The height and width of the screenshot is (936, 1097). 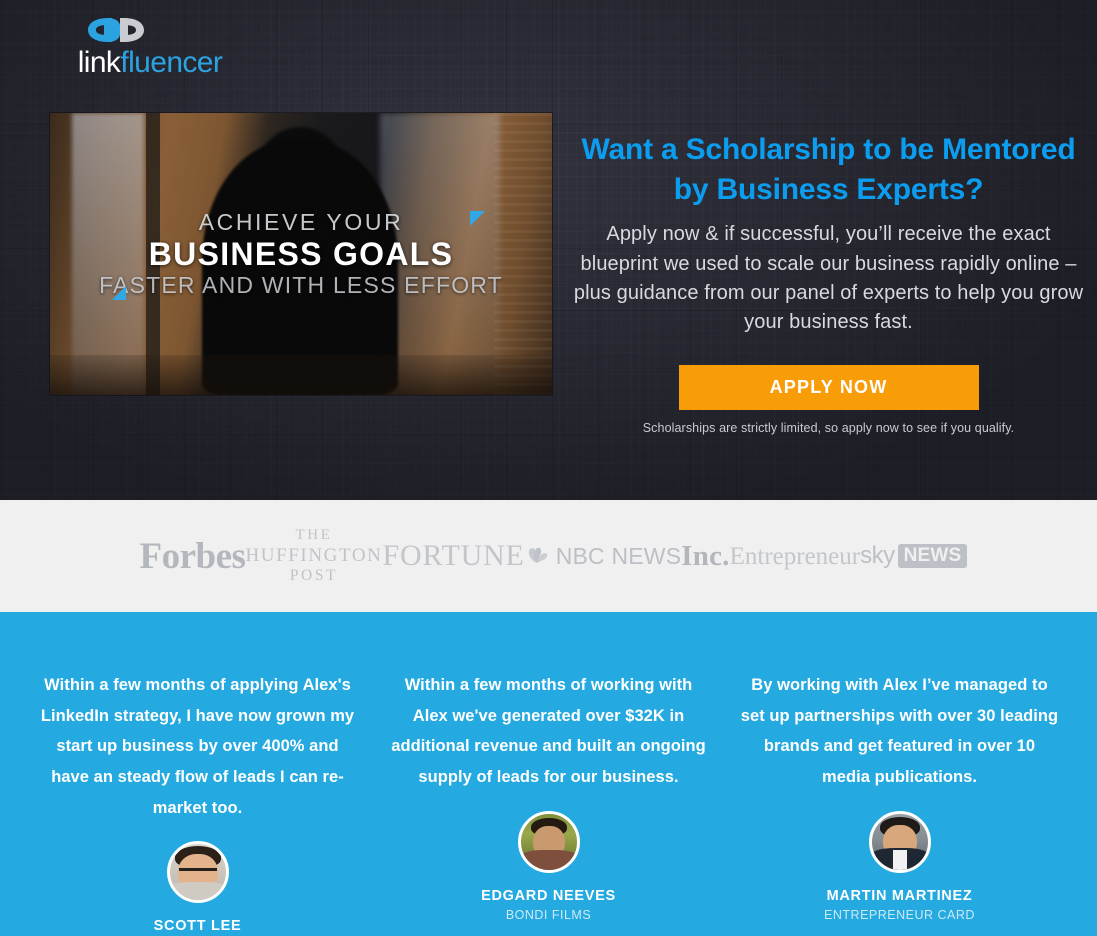 I want to click on site-logo: linkfluencer, so click(x=150, y=49).